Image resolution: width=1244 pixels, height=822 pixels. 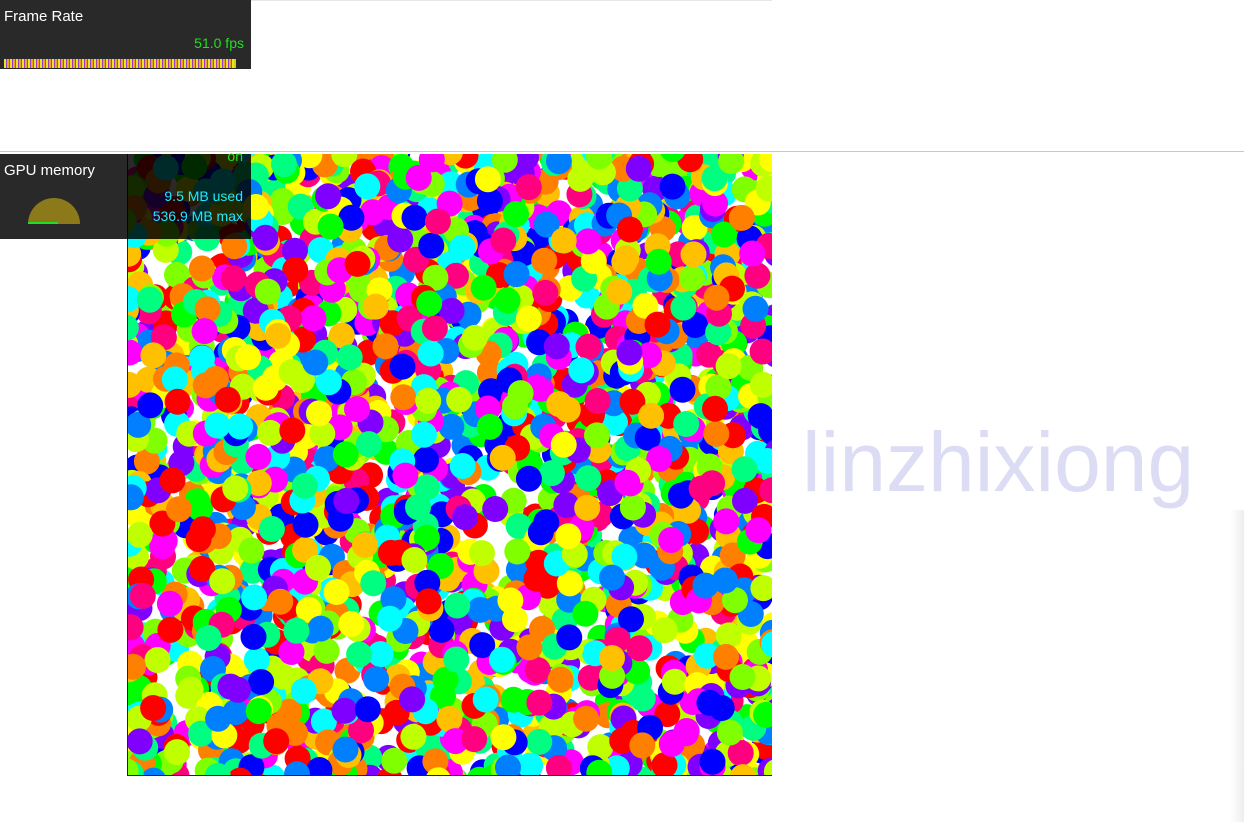 I want to click on gpu-memory-max: 536.9 MB max, so click(x=197, y=216).